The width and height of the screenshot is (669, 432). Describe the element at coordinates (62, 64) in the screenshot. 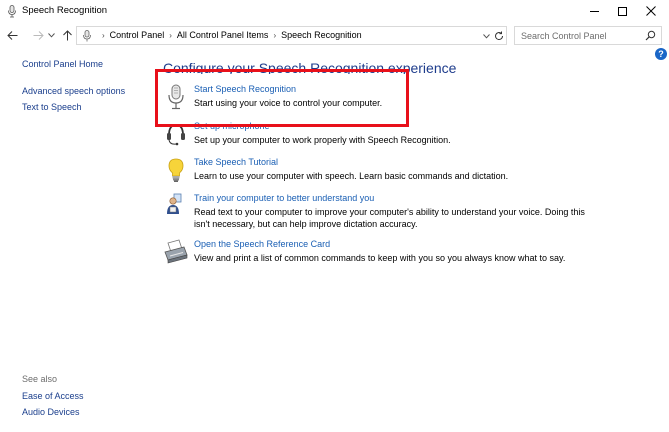

I see `sidebar-control-panel-home: Control Panel Home` at that location.